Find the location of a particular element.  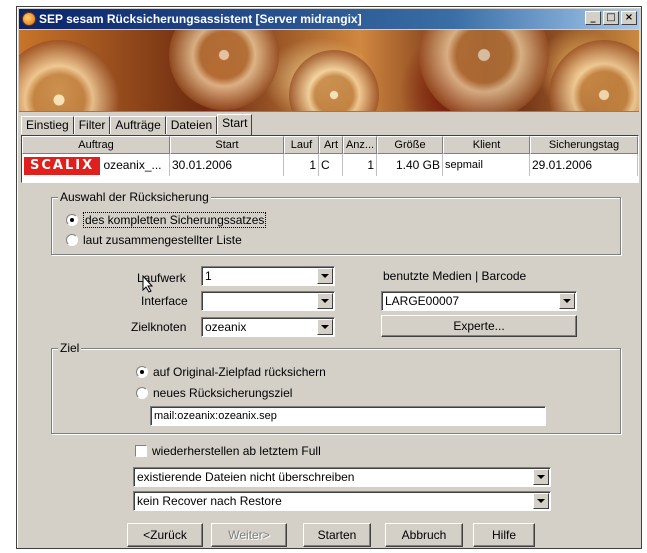

column-header-auftrag: Auftrag is located at coordinates (96, 145).